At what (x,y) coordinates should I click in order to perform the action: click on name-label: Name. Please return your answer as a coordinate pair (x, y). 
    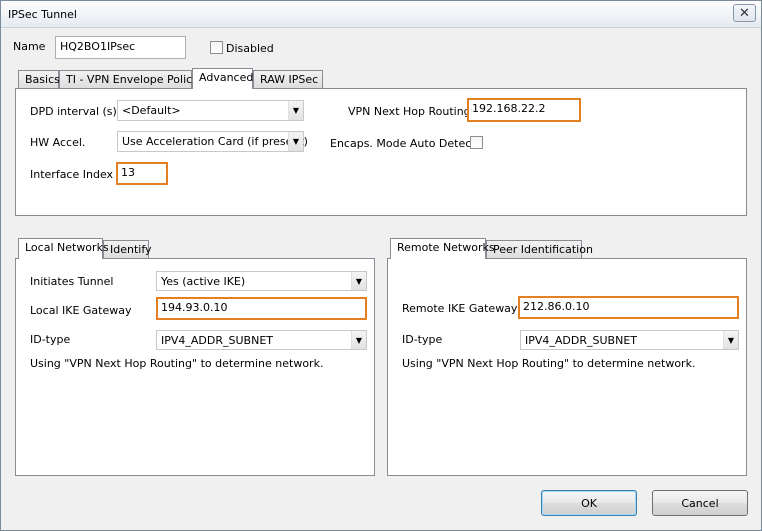
    Looking at the image, I should click on (29, 46).